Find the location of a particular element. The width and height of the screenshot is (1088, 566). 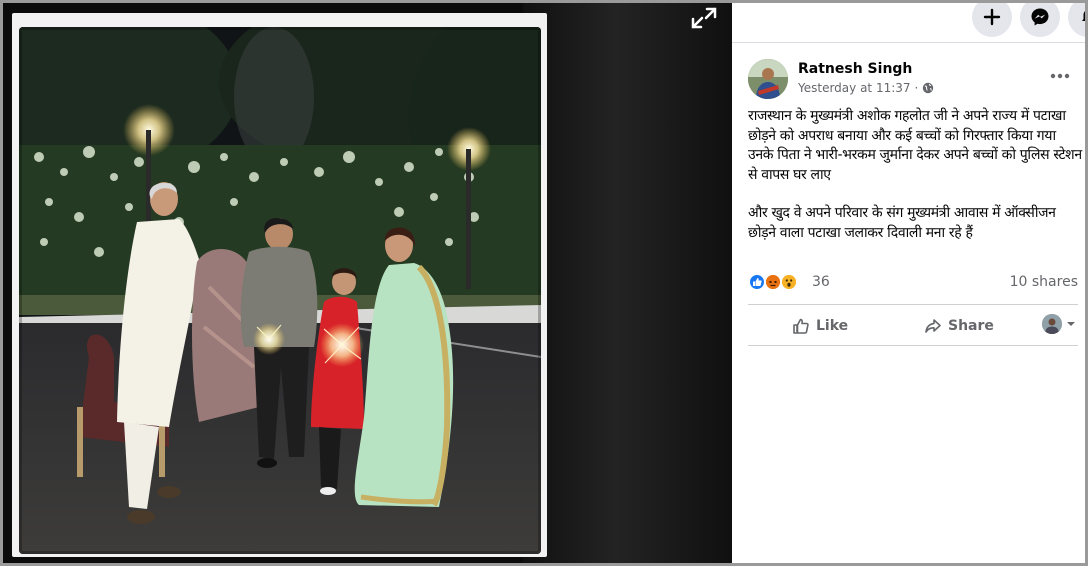

notifications-icon is located at coordinates (1076, 20).